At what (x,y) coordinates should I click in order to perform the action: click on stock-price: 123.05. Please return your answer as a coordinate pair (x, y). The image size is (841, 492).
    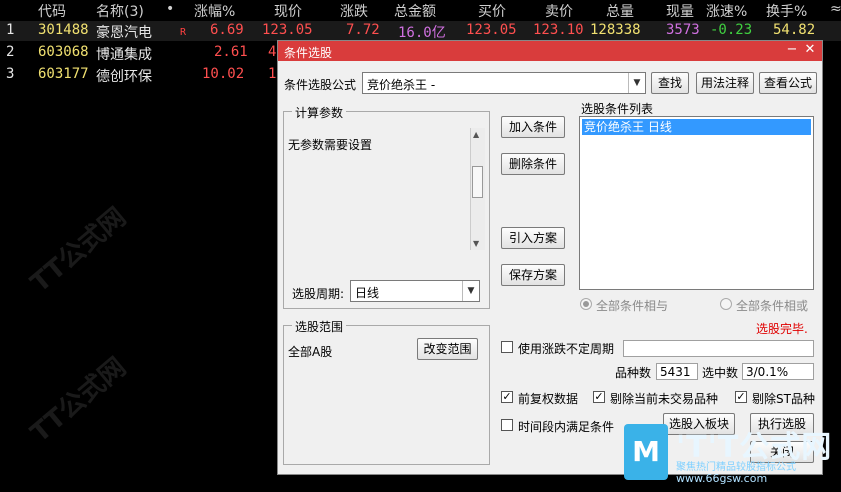
    Looking at the image, I should click on (287, 30).